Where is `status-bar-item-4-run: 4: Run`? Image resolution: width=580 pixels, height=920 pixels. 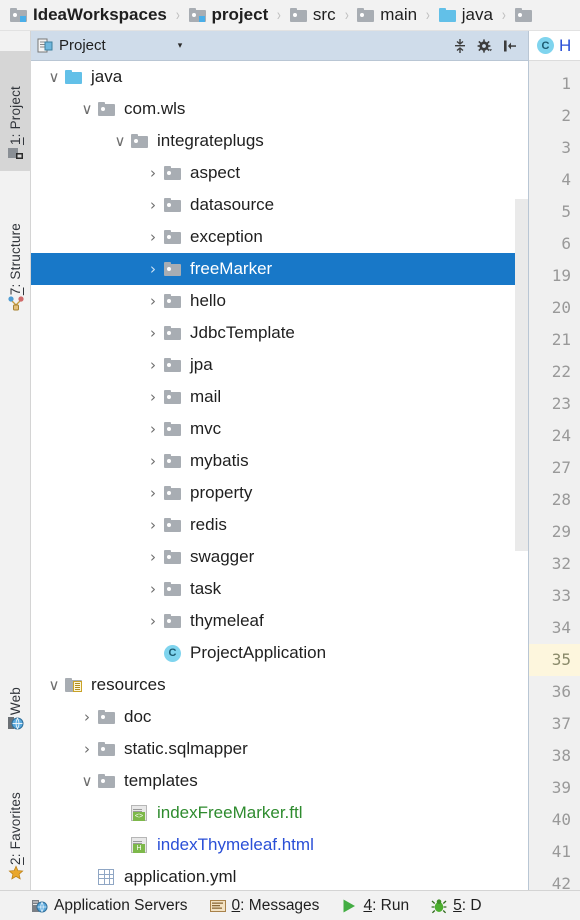
status-bar-item-4-run: 4: Run is located at coordinates (375, 906).